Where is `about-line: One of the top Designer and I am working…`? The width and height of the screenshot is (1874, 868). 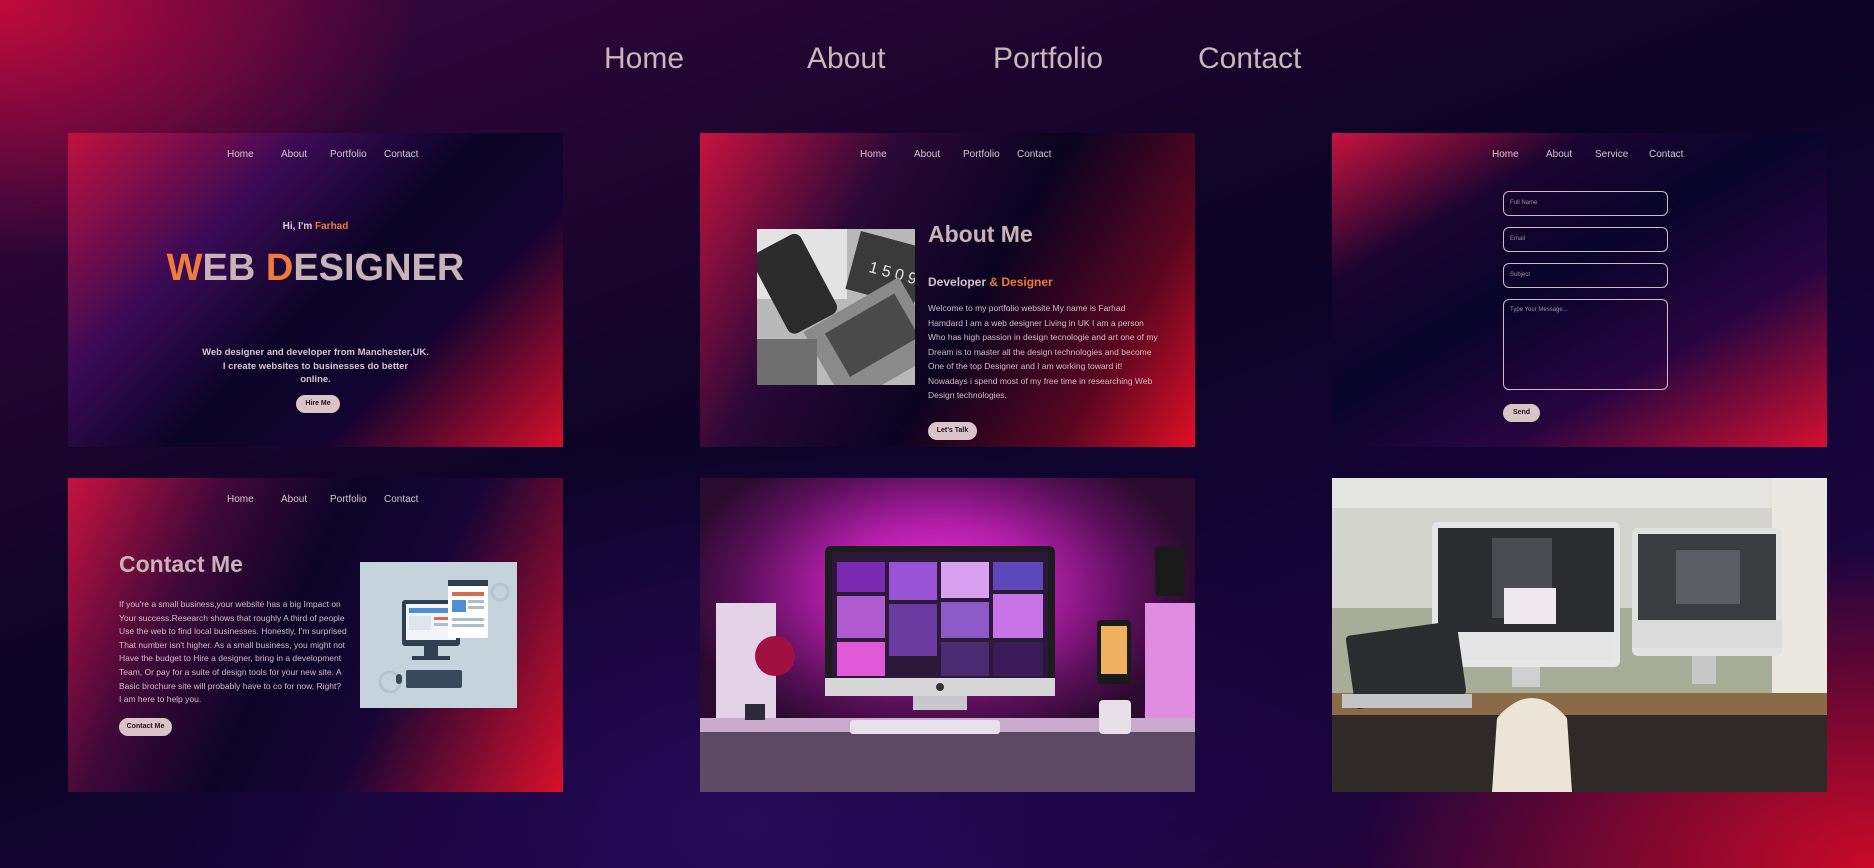 about-line: One of the top Designer and I am working… is located at coordinates (1025, 366).